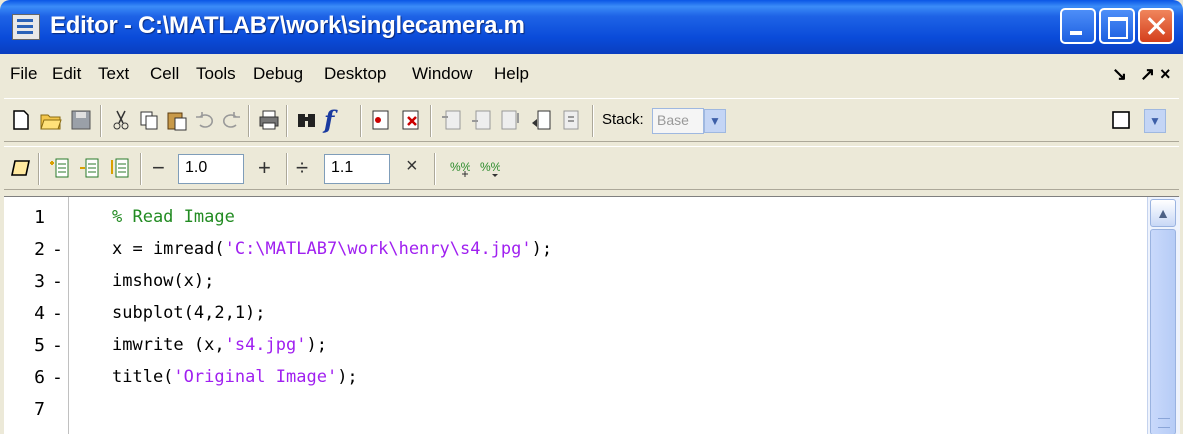 Image resolution: width=1183 pixels, height=434 pixels. Describe the element at coordinates (571, 120) in the screenshot. I see `exit-debug-icon` at that location.